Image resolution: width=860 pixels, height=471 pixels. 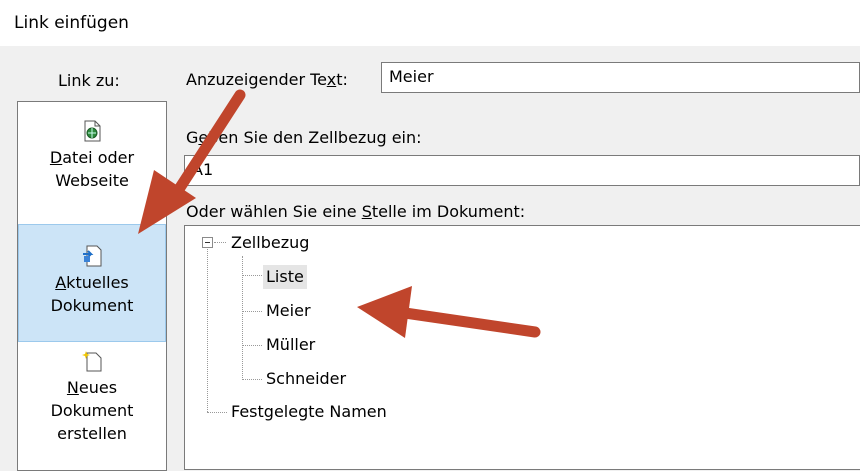 I want to click on annotation-arrow-meier, so click(x=449, y=312).